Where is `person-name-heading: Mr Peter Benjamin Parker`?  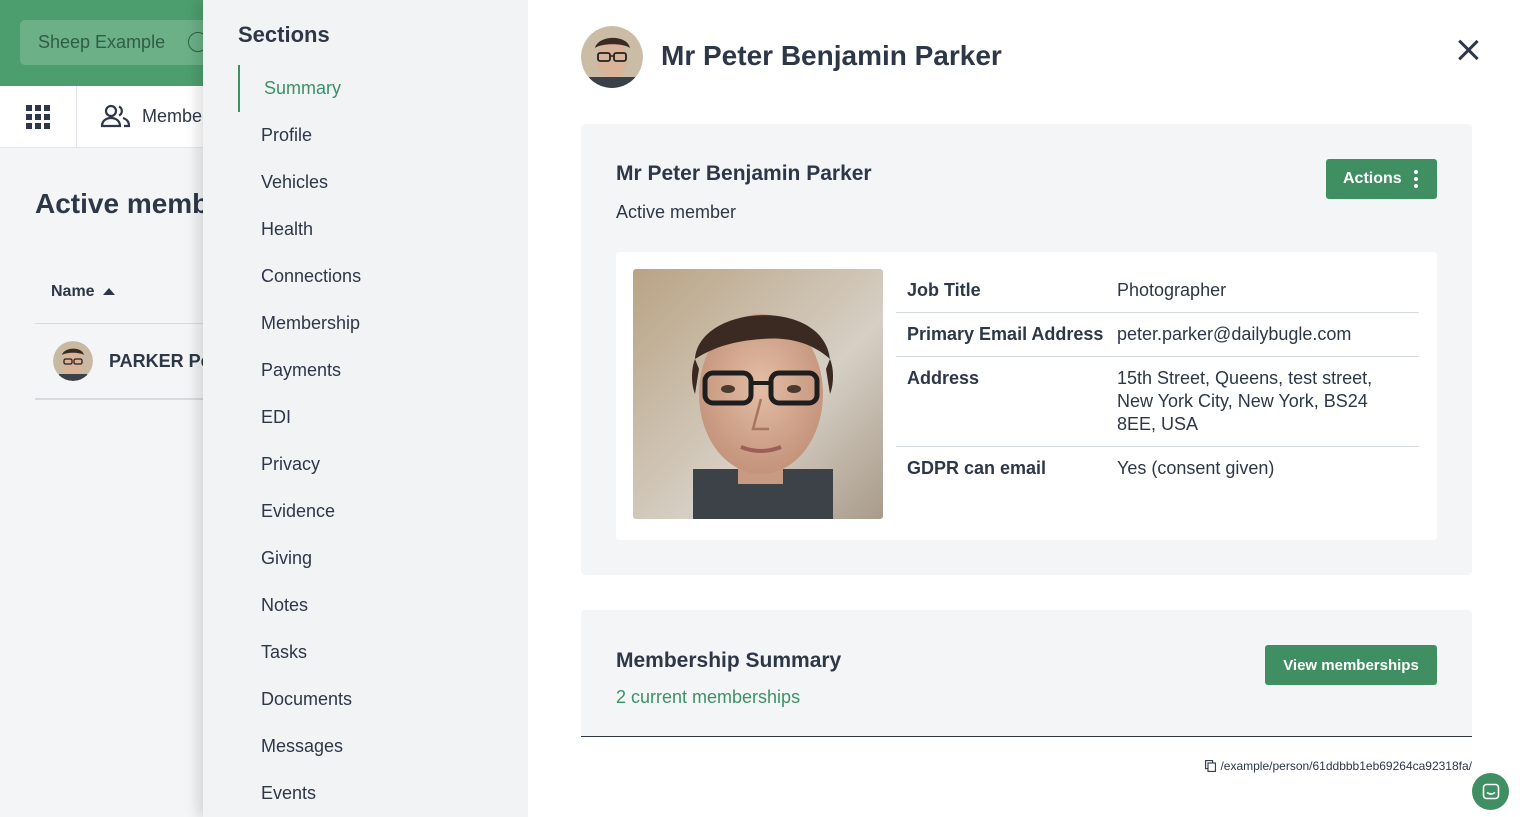 person-name-heading: Mr Peter Benjamin Parker is located at coordinates (831, 55).